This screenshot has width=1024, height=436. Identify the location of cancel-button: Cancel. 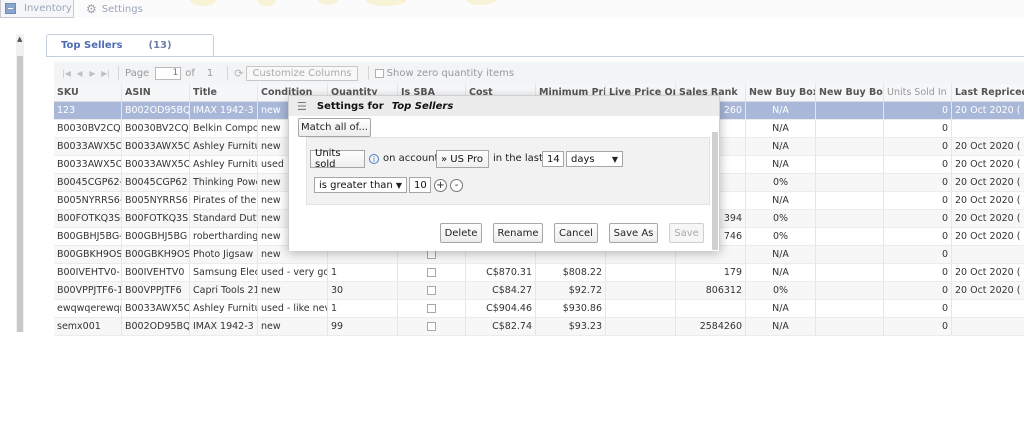
(576, 233).